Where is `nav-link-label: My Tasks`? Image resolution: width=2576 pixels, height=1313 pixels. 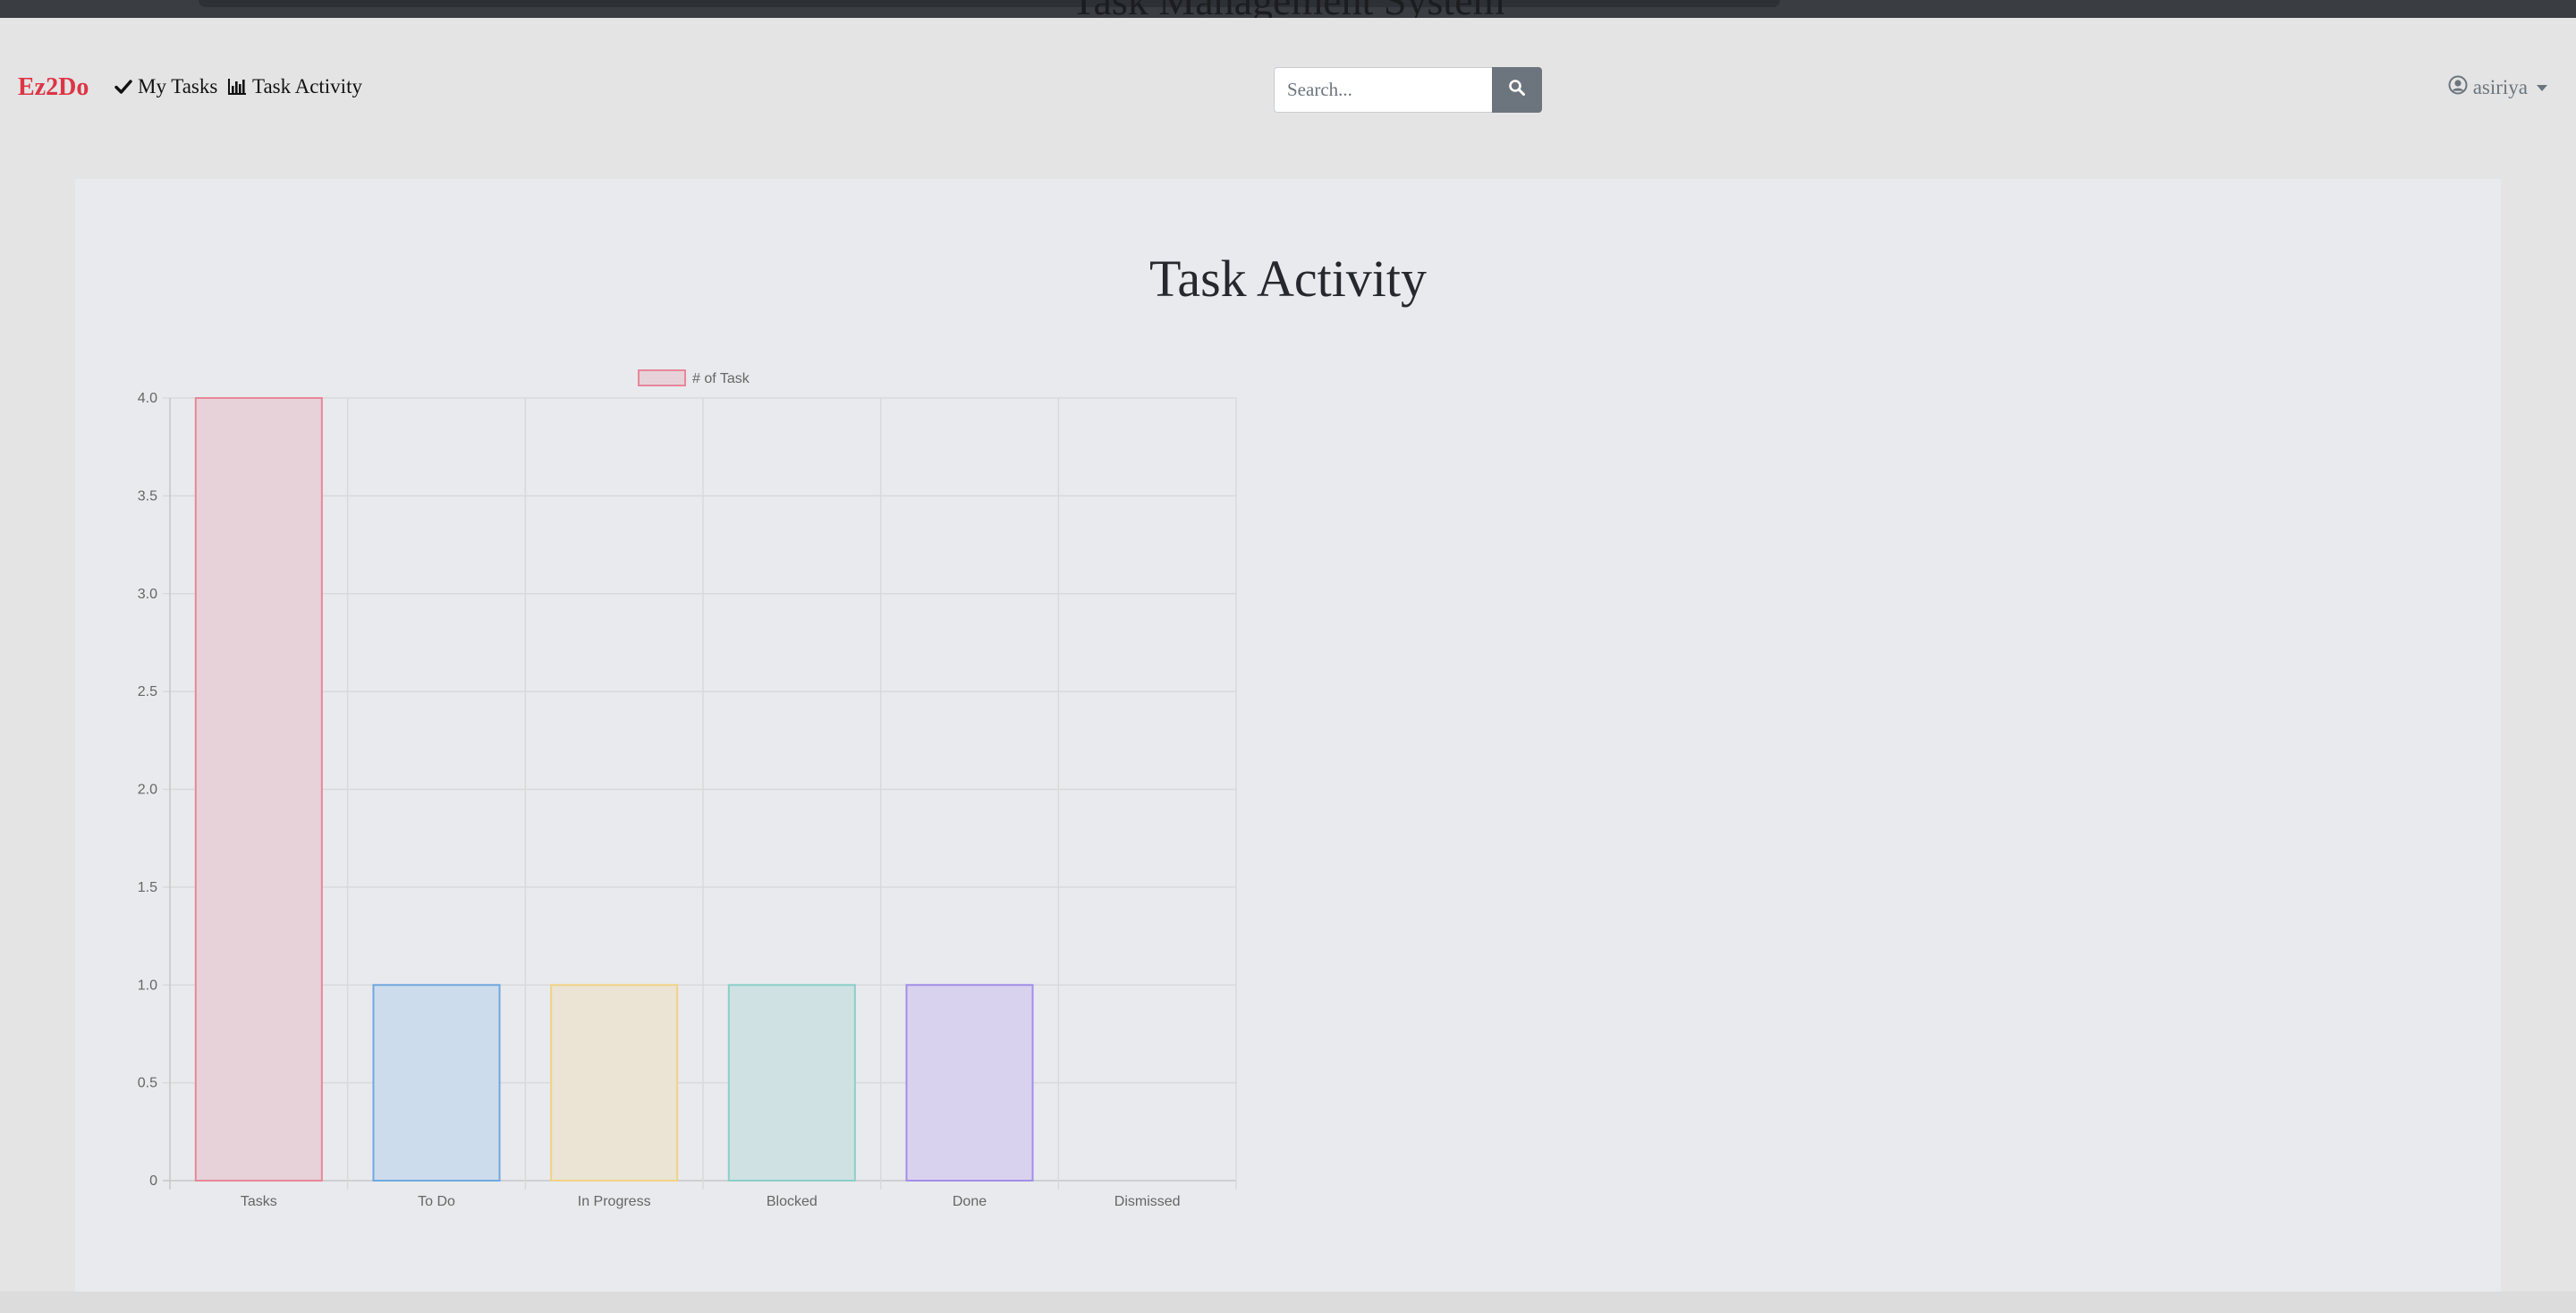 nav-link-label: My Tasks is located at coordinates (178, 86).